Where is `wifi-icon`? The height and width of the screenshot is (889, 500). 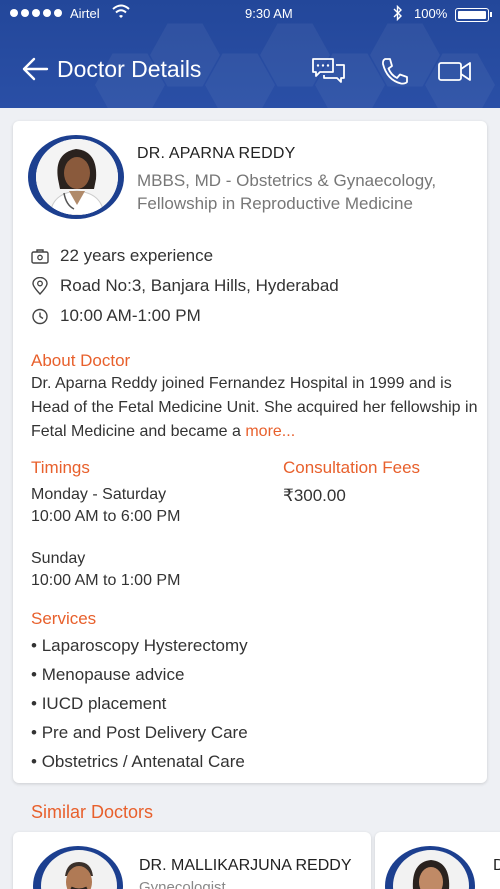 wifi-icon is located at coordinates (121, 11).